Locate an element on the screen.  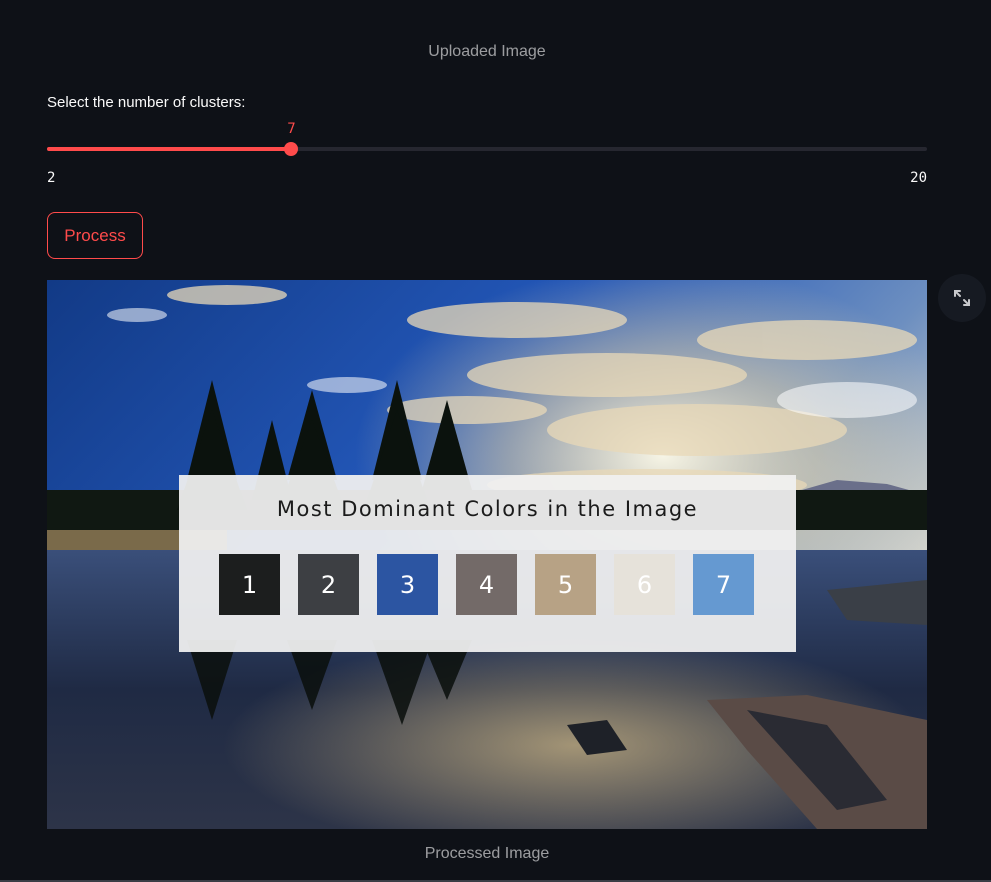
color-swatch-6: 6 is located at coordinates (644, 584).